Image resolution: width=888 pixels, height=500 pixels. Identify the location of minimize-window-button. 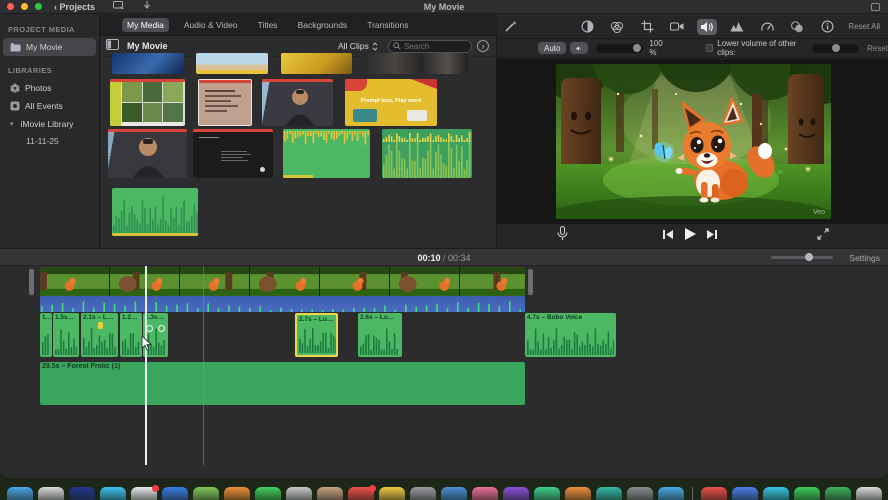
(24, 6).